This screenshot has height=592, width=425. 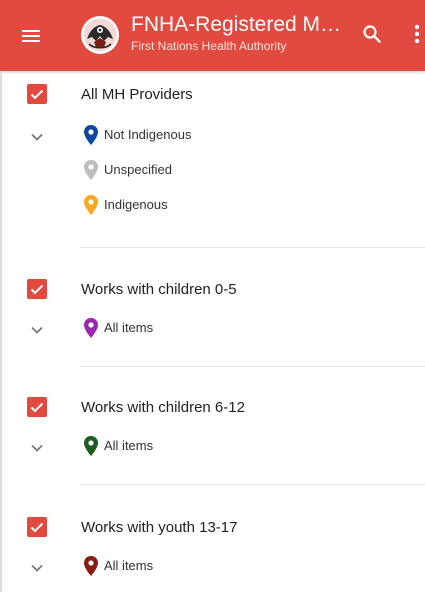 What do you see at coordinates (234, 170) in the screenshot?
I see `legend-item: Unspecified` at bounding box center [234, 170].